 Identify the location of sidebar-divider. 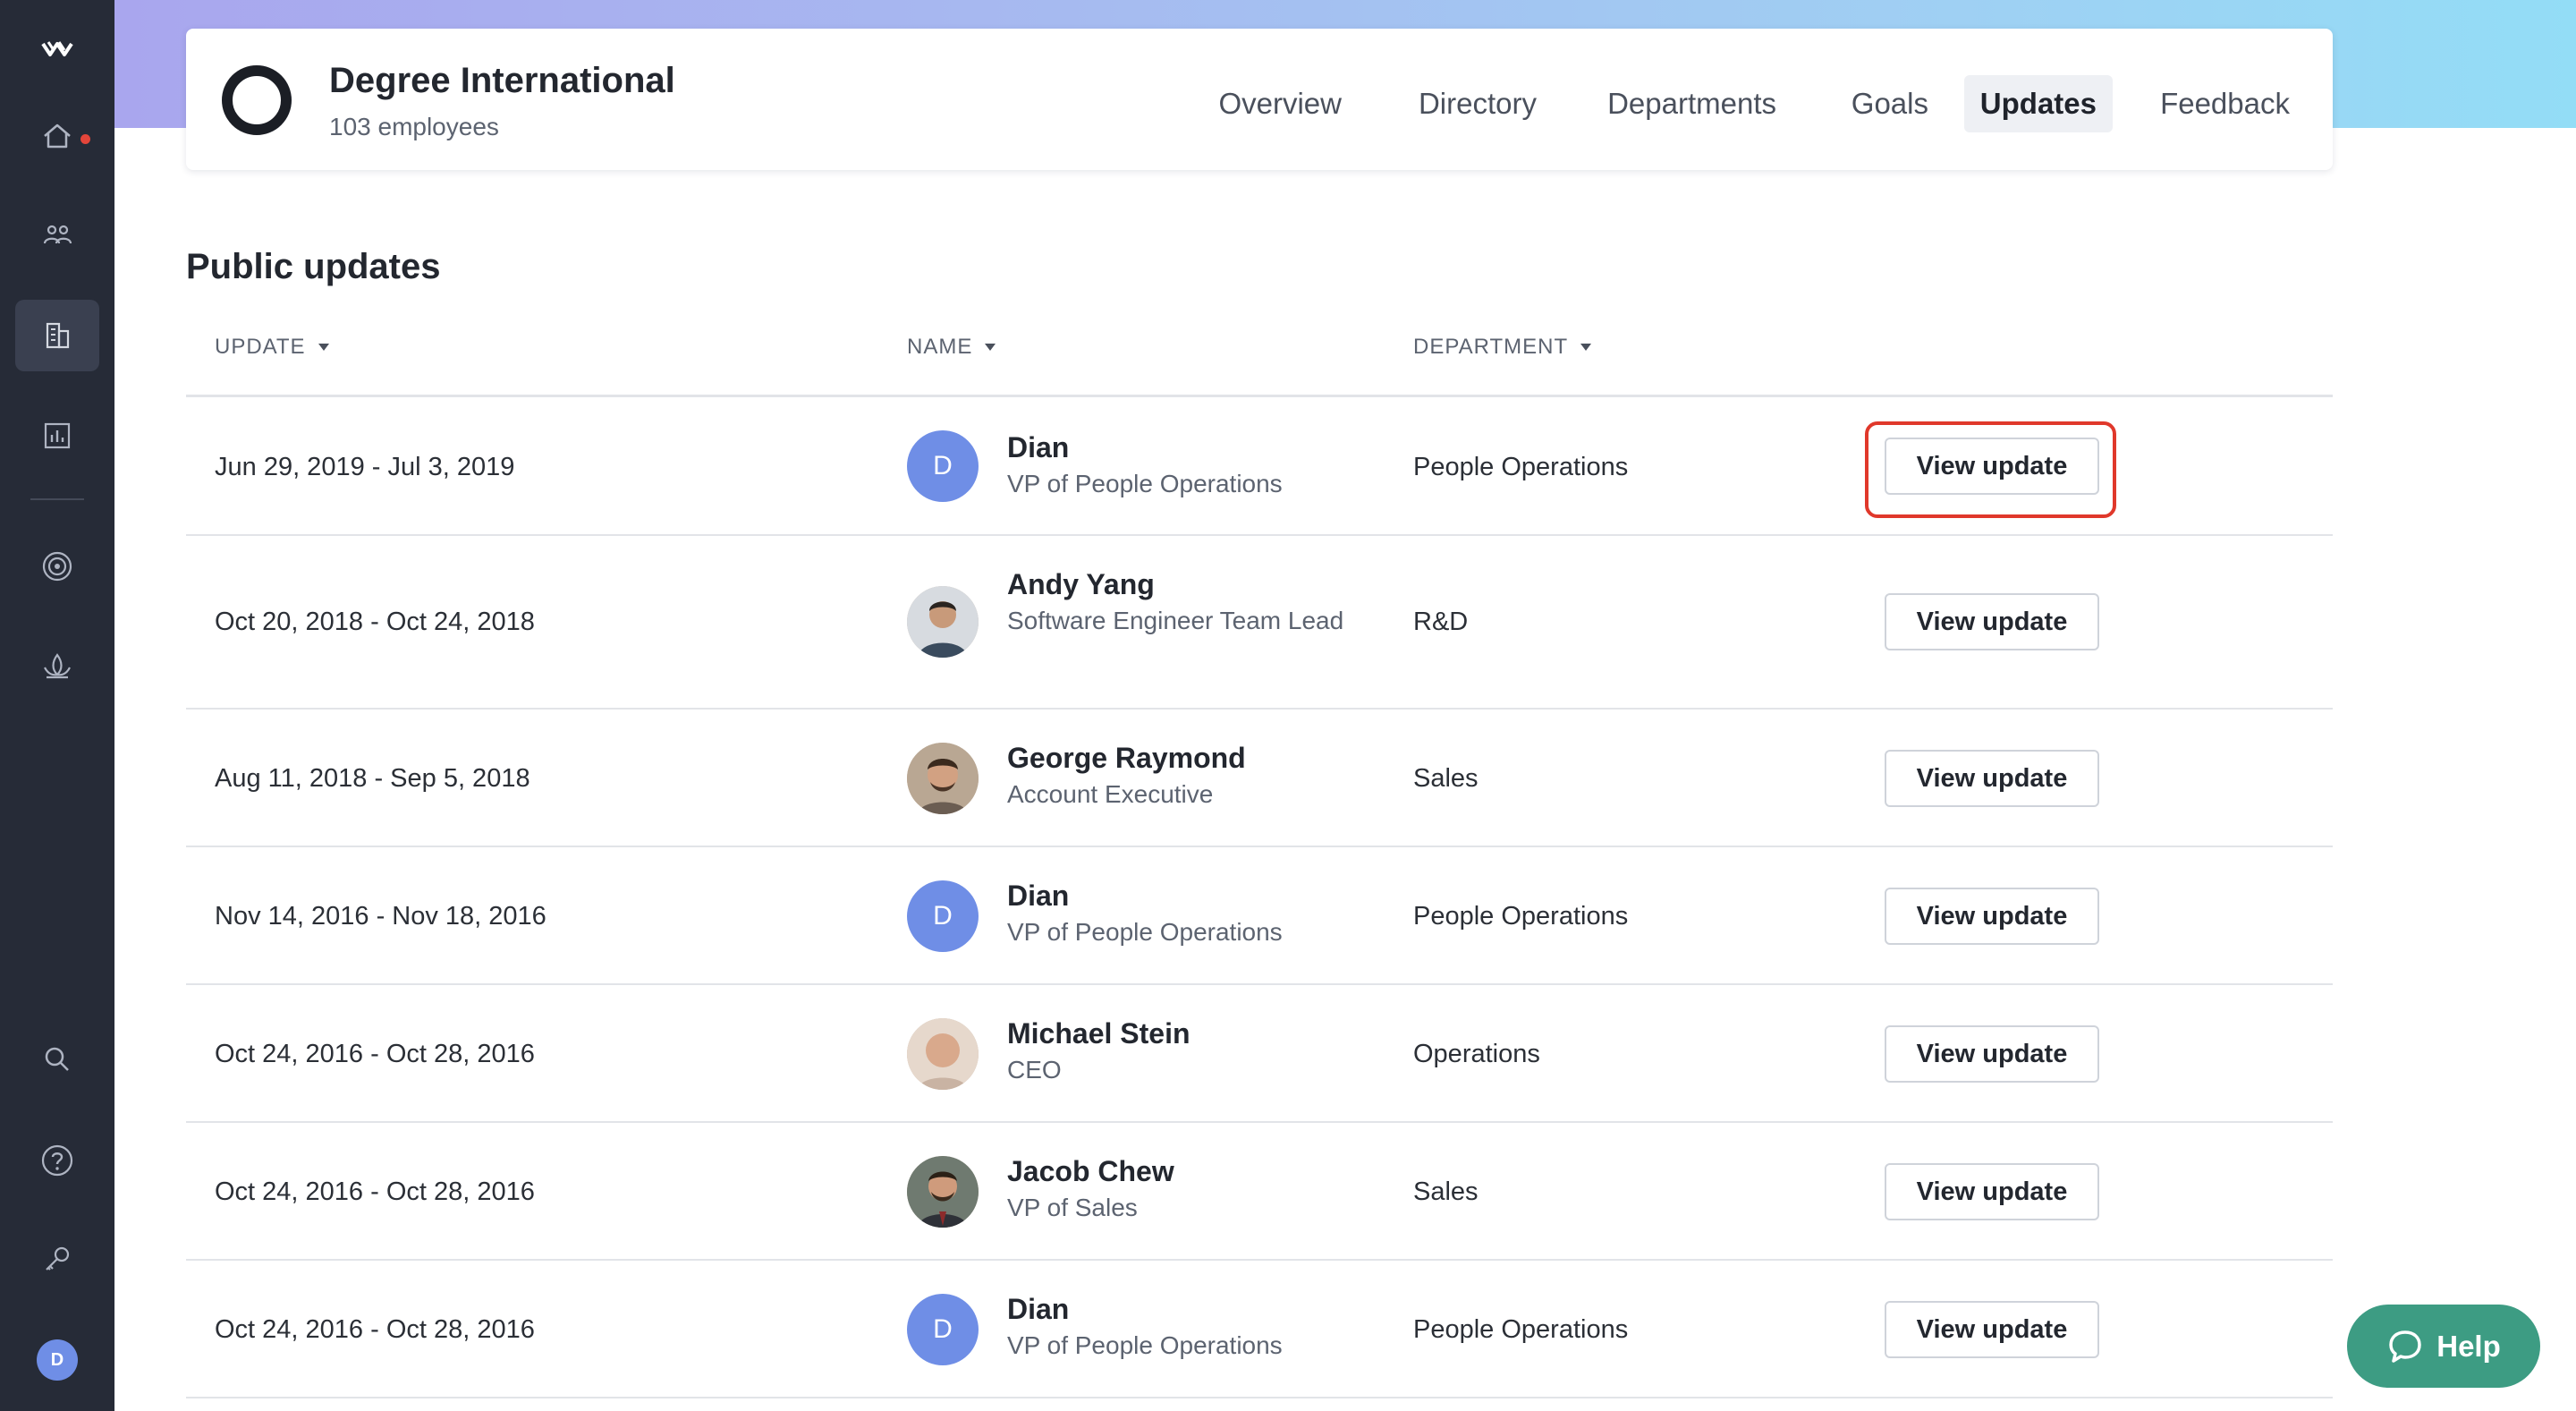
(57, 499).